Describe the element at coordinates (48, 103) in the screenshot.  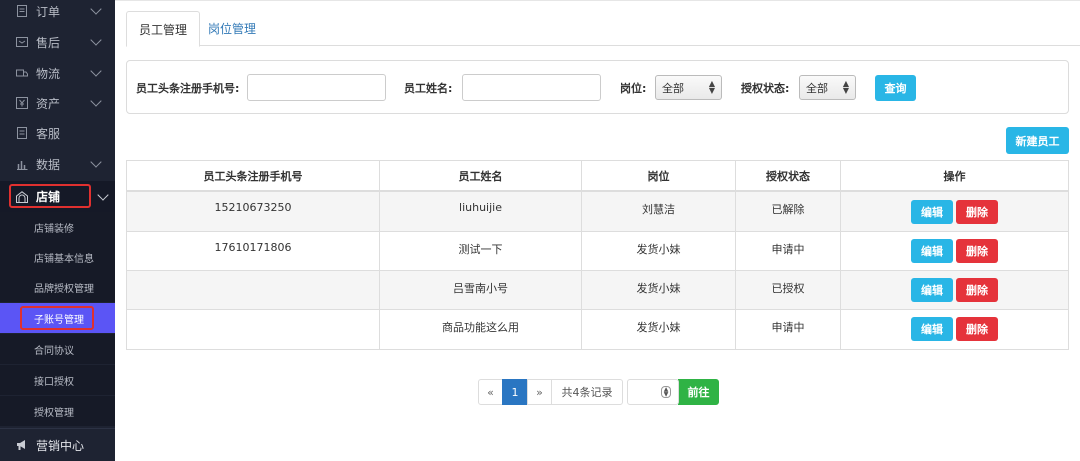
I see `sidebar-item-label: 资产` at that location.